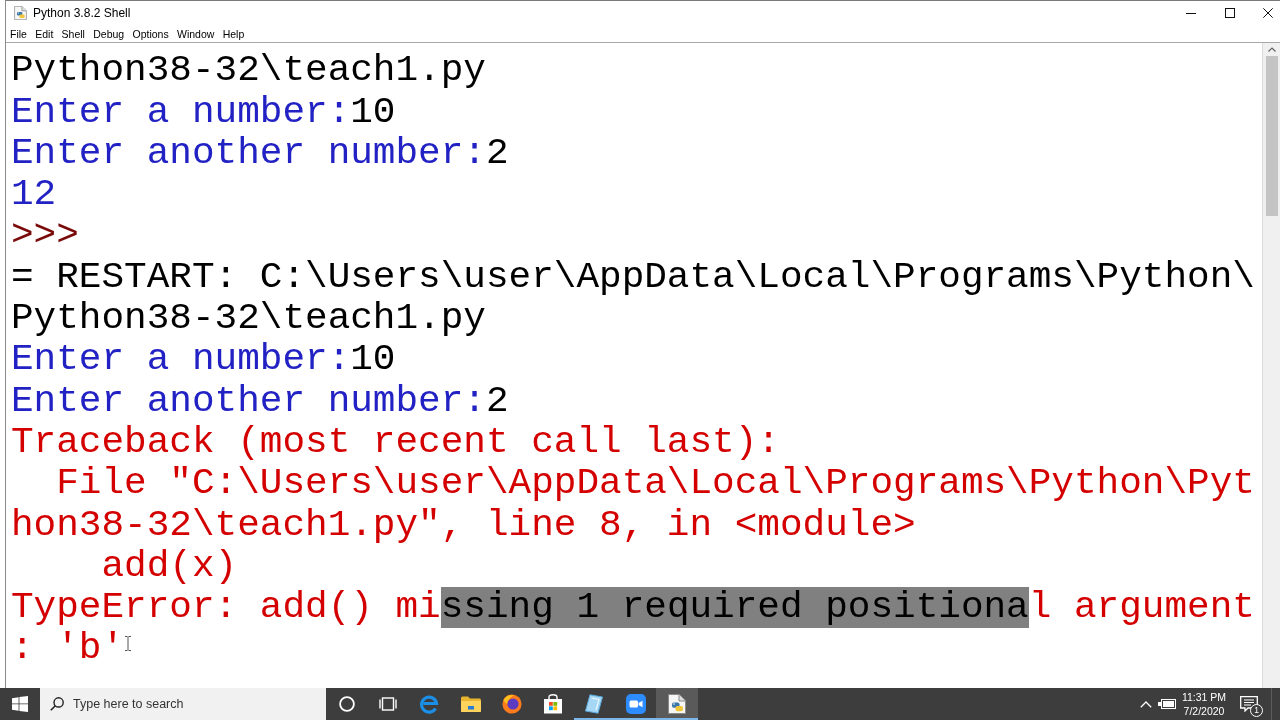 The image size is (1280, 720). Describe the element at coordinates (109, 33) in the screenshot. I see `menu-item: Debug` at that location.